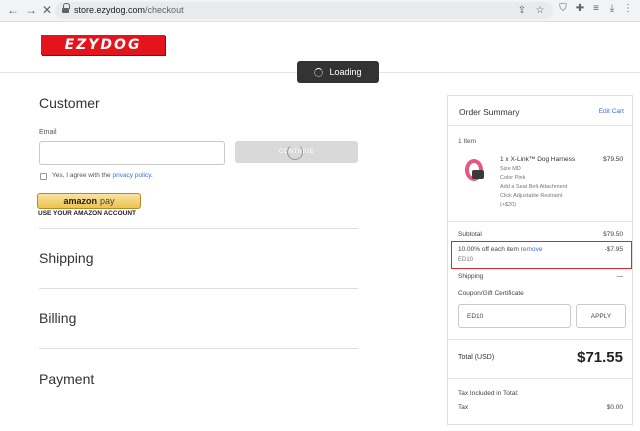 The width and height of the screenshot is (640, 431). Describe the element at coordinates (463, 407) in the screenshot. I see `tax-label: Tax` at that location.